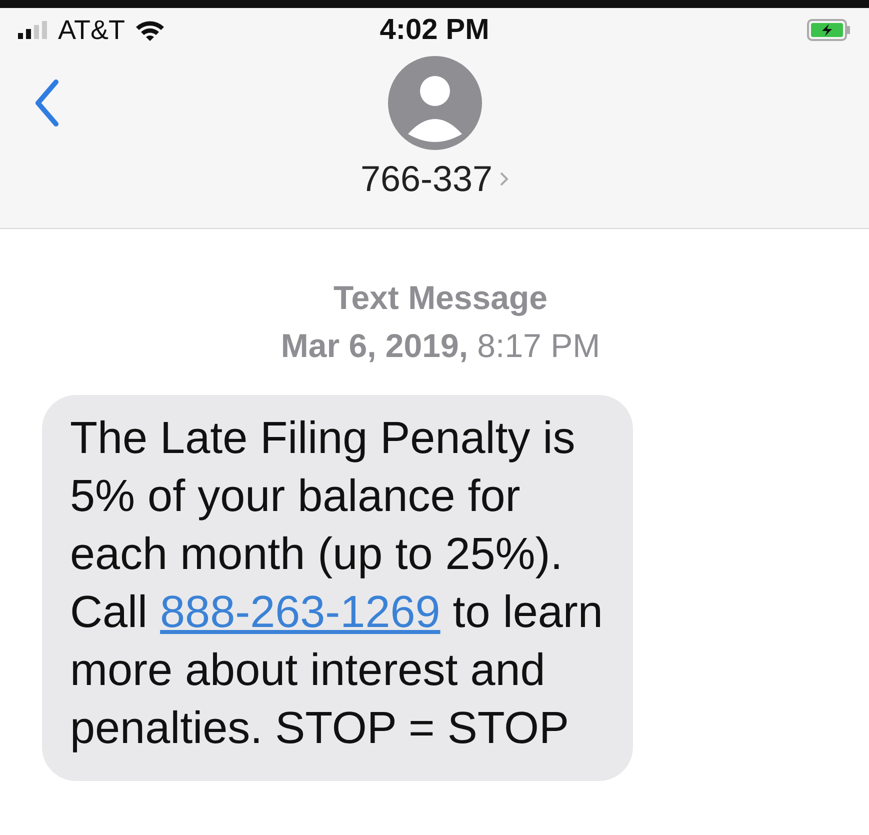  Describe the element at coordinates (829, 30) in the screenshot. I see `battery-icon` at that location.